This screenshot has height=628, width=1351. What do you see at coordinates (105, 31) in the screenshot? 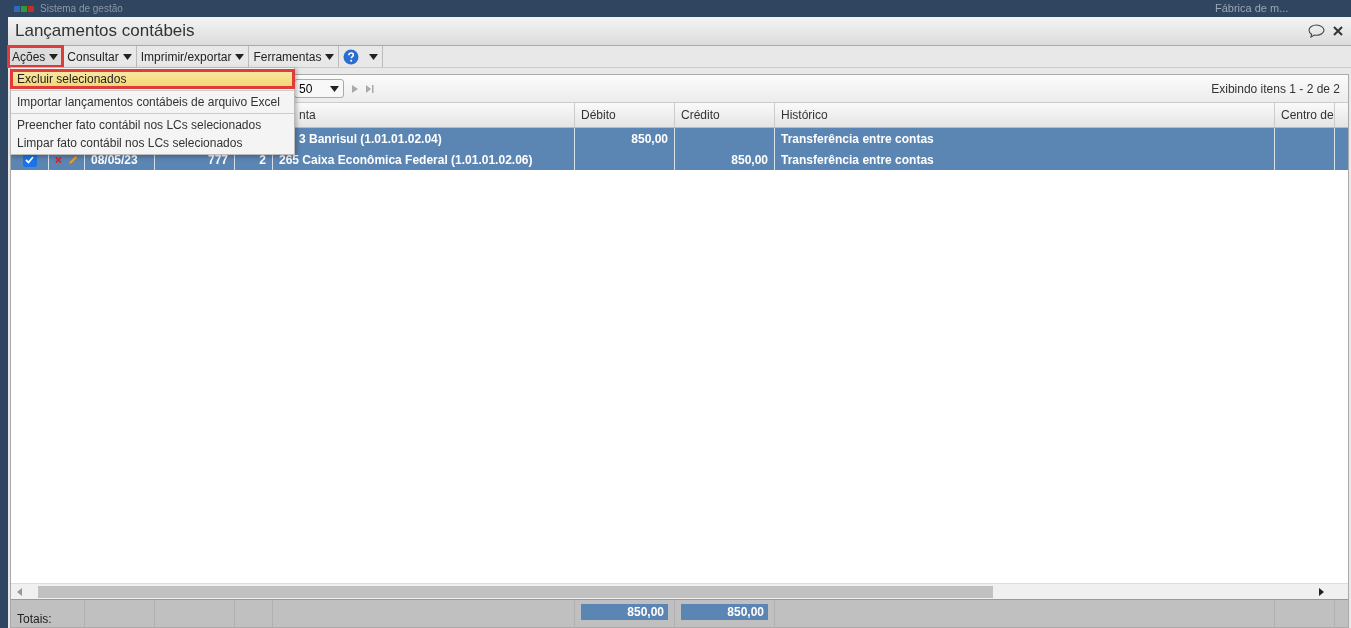
I see `window-title: Lançamentos contábeis` at bounding box center [105, 31].